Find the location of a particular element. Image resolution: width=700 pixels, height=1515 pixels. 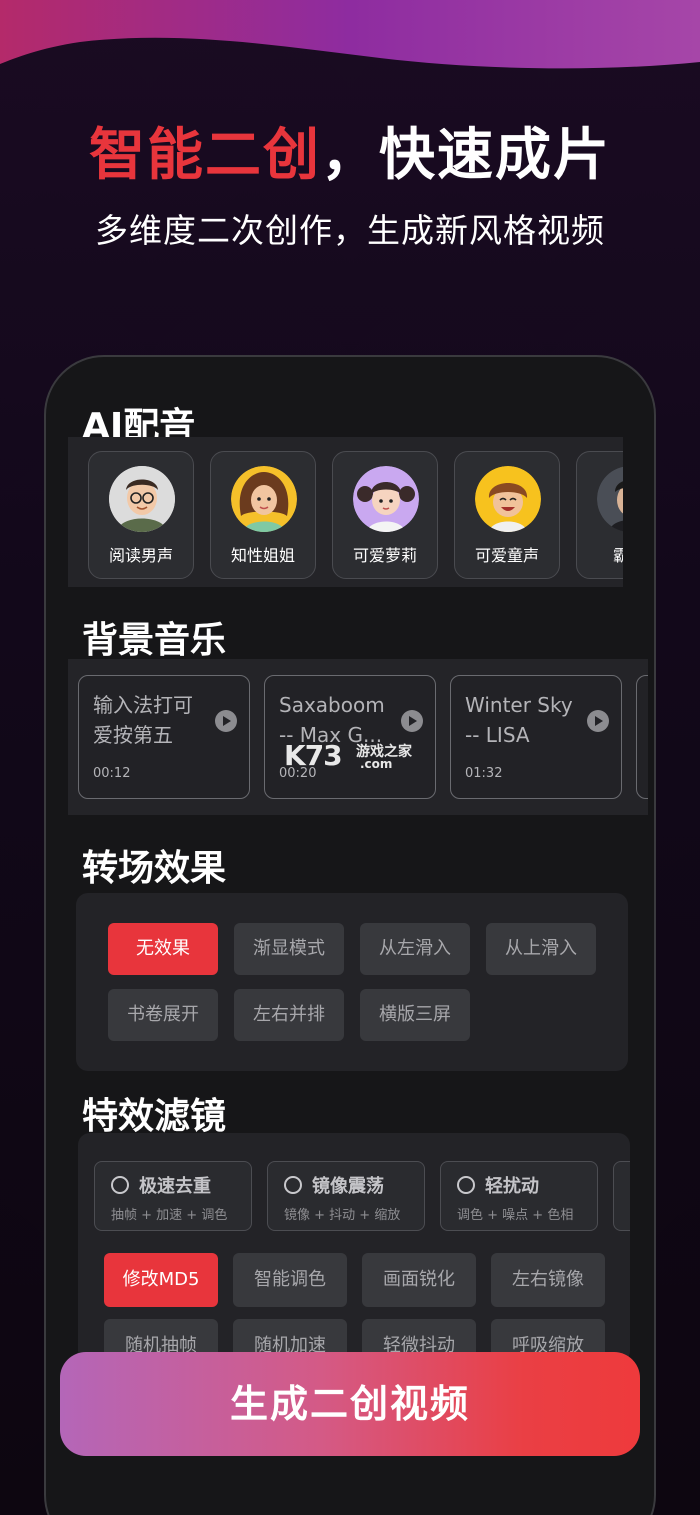

voice-label: 可爱童声 is located at coordinates (506, 555).